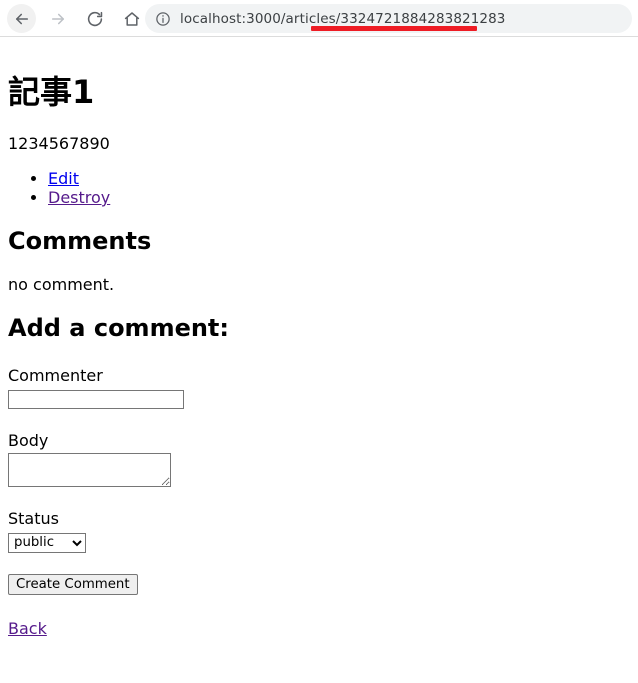 The height and width of the screenshot is (683, 638). What do you see at coordinates (339, 178) in the screenshot?
I see `list-item: Edit` at bounding box center [339, 178].